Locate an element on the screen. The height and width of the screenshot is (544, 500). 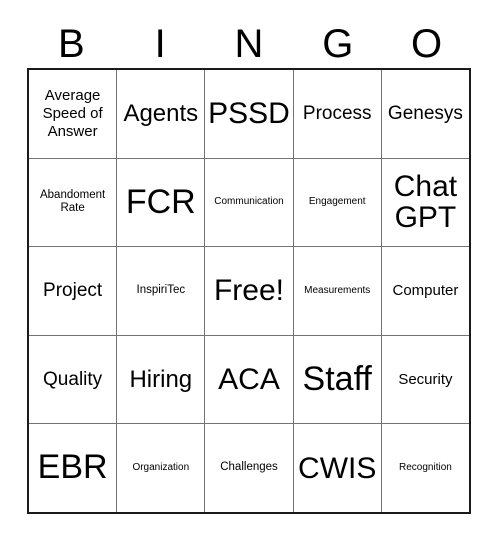
bingo-cell: Project is located at coordinates (73, 291).